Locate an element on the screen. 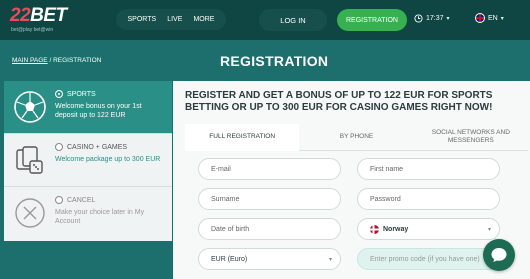 The image size is (530, 279). promo-code-field: Enter promo code (if you have one) is located at coordinates (428, 259).